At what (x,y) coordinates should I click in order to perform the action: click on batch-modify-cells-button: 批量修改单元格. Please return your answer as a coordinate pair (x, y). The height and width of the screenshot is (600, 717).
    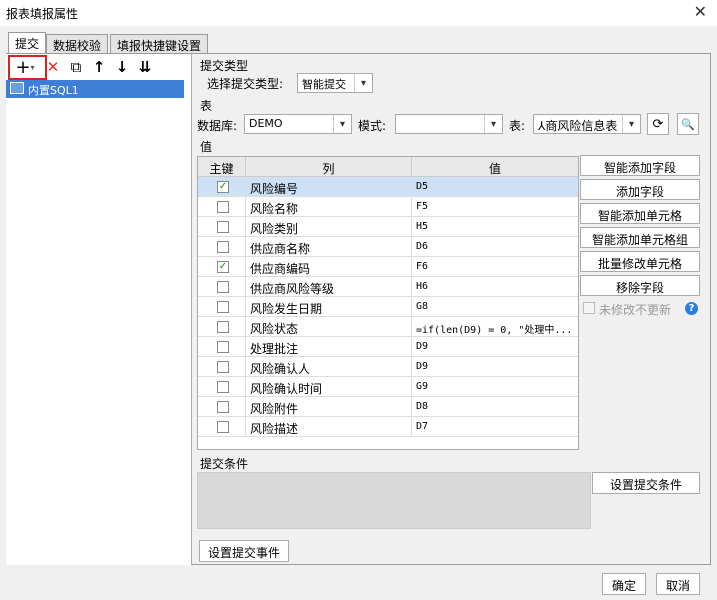
    Looking at the image, I should click on (640, 261).